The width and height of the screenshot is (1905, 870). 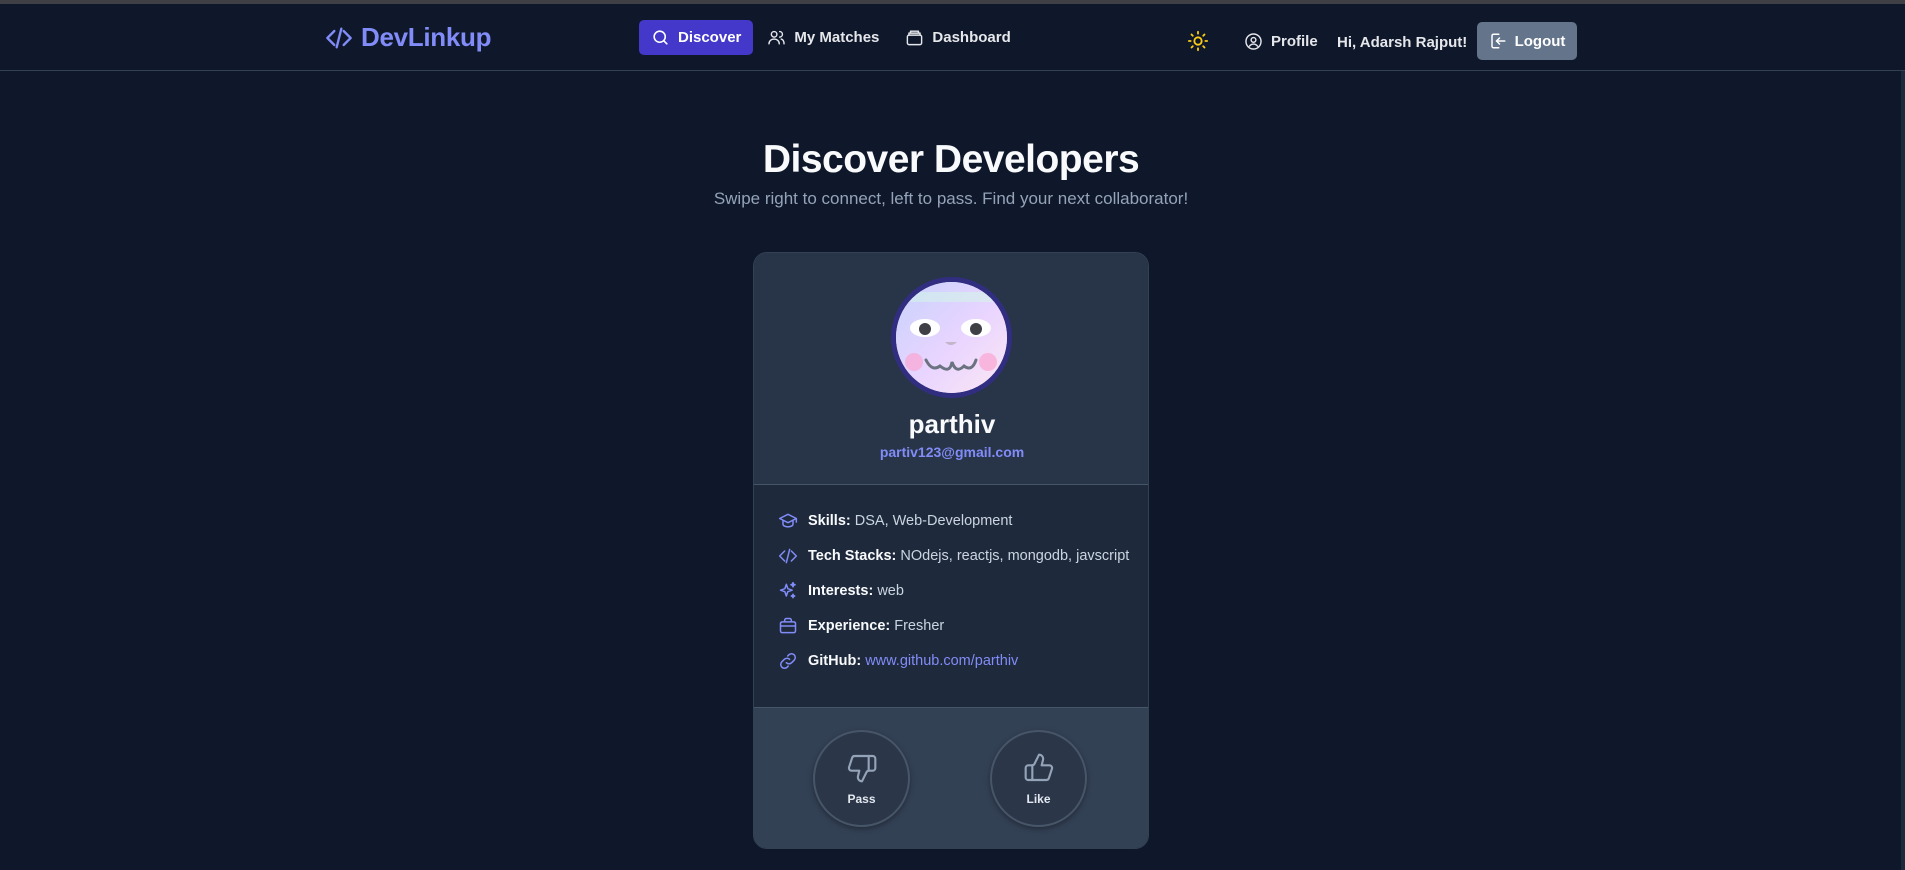 What do you see at coordinates (952, 424) in the screenshot?
I see `developer-name: parthiv` at bounding box center [952, 424].